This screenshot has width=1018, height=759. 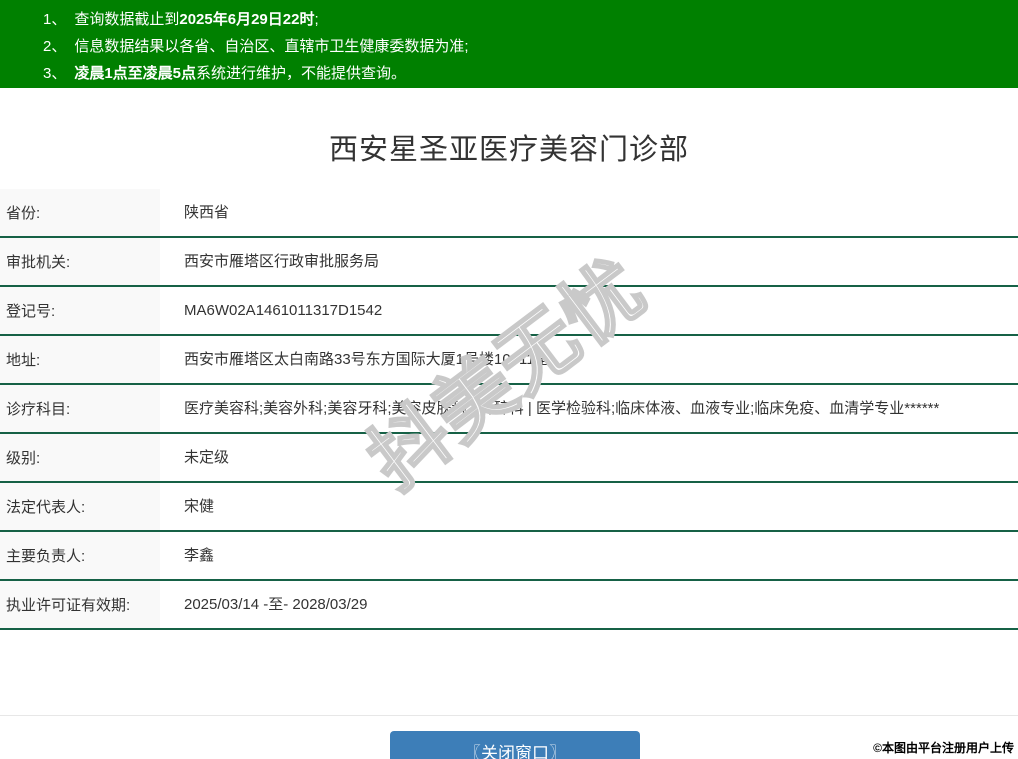 I want to click on close-window-button: 〖关闭窗口〗, so click(x=515, y=745).